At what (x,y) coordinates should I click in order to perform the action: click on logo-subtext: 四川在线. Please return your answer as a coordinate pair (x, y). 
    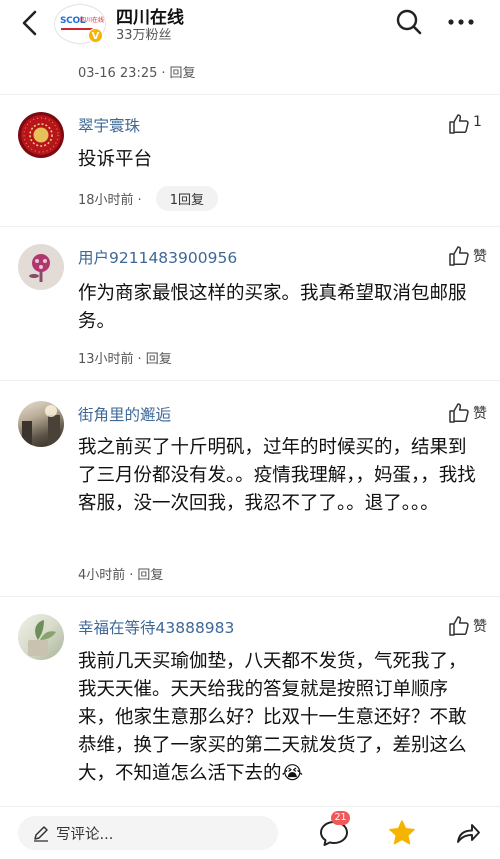
    Looking at the image, I should click on (92, 20).